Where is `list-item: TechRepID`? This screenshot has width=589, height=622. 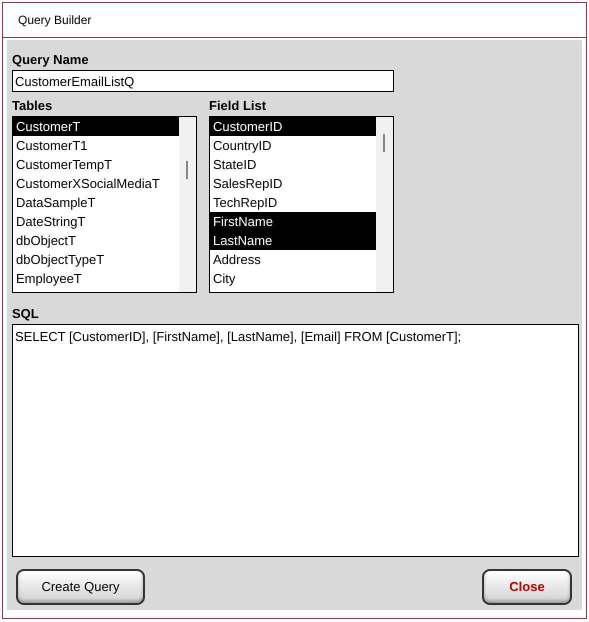
list-item: TechRepID is located at coordinates (293, 202).